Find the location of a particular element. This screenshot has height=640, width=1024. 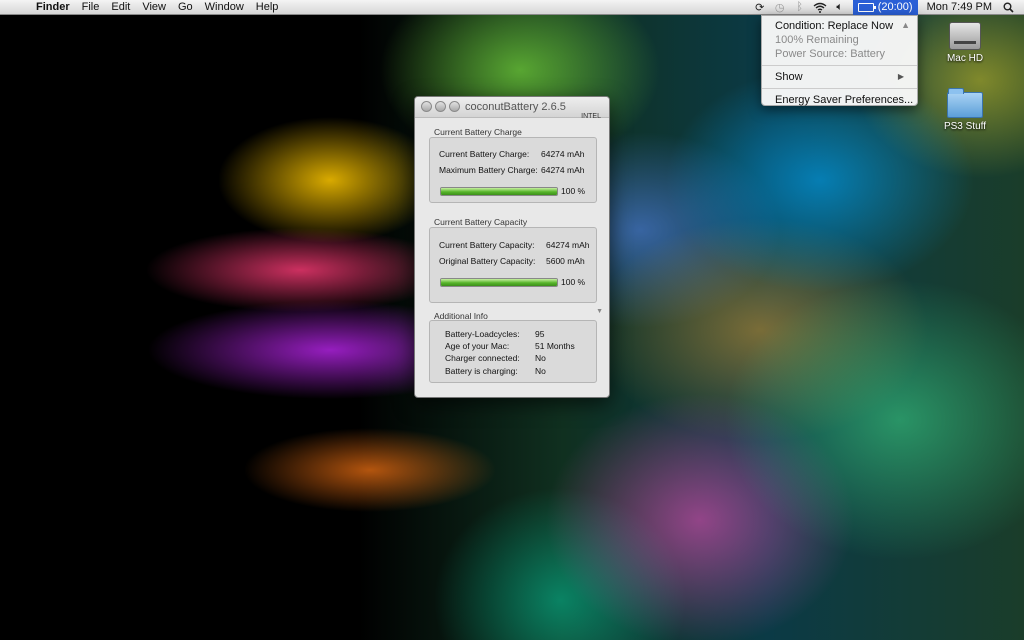

zoom-button is located at coordinates (454, 106).